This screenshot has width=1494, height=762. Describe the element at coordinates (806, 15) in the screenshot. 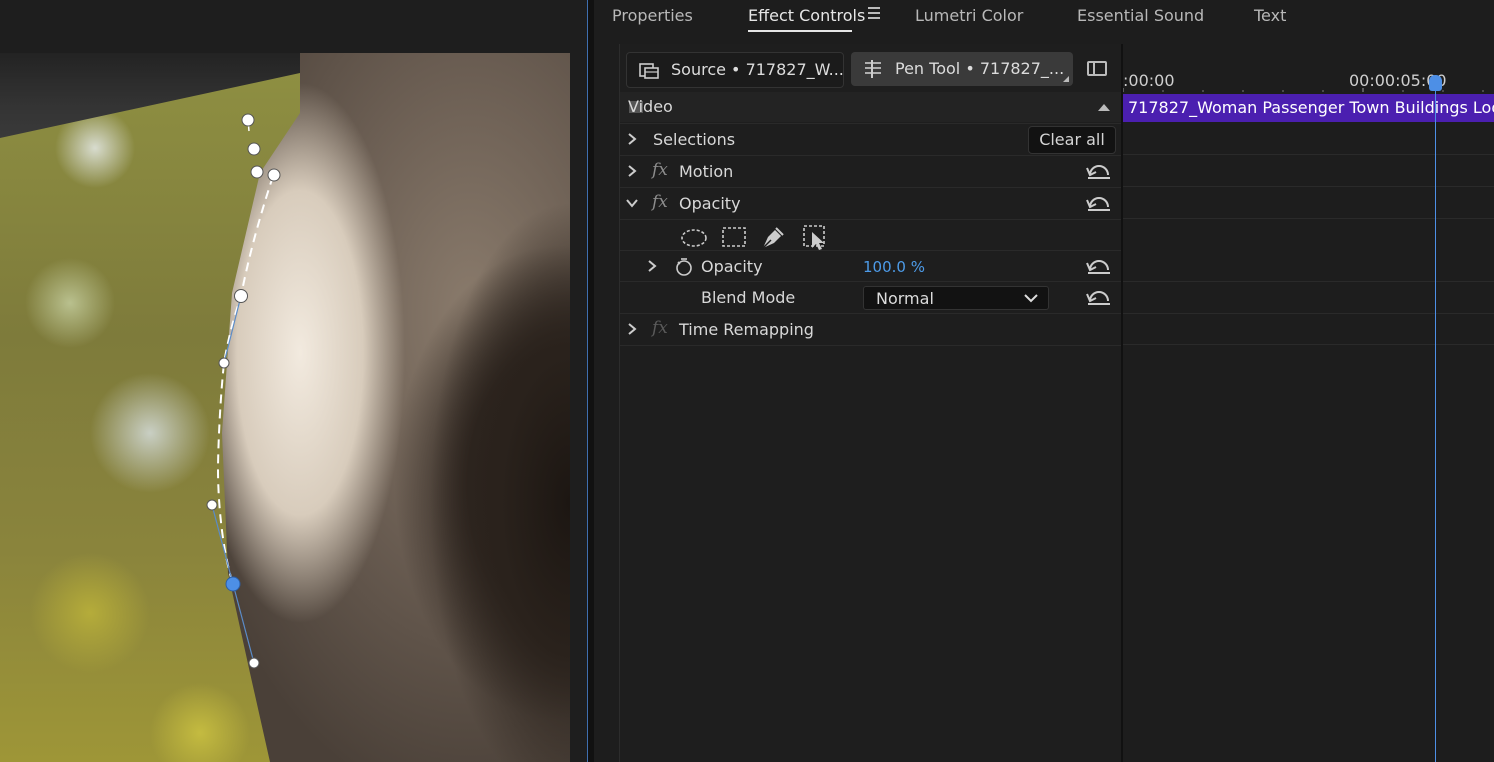

I see `tab-effect-controls: Effect Controls` at that location.